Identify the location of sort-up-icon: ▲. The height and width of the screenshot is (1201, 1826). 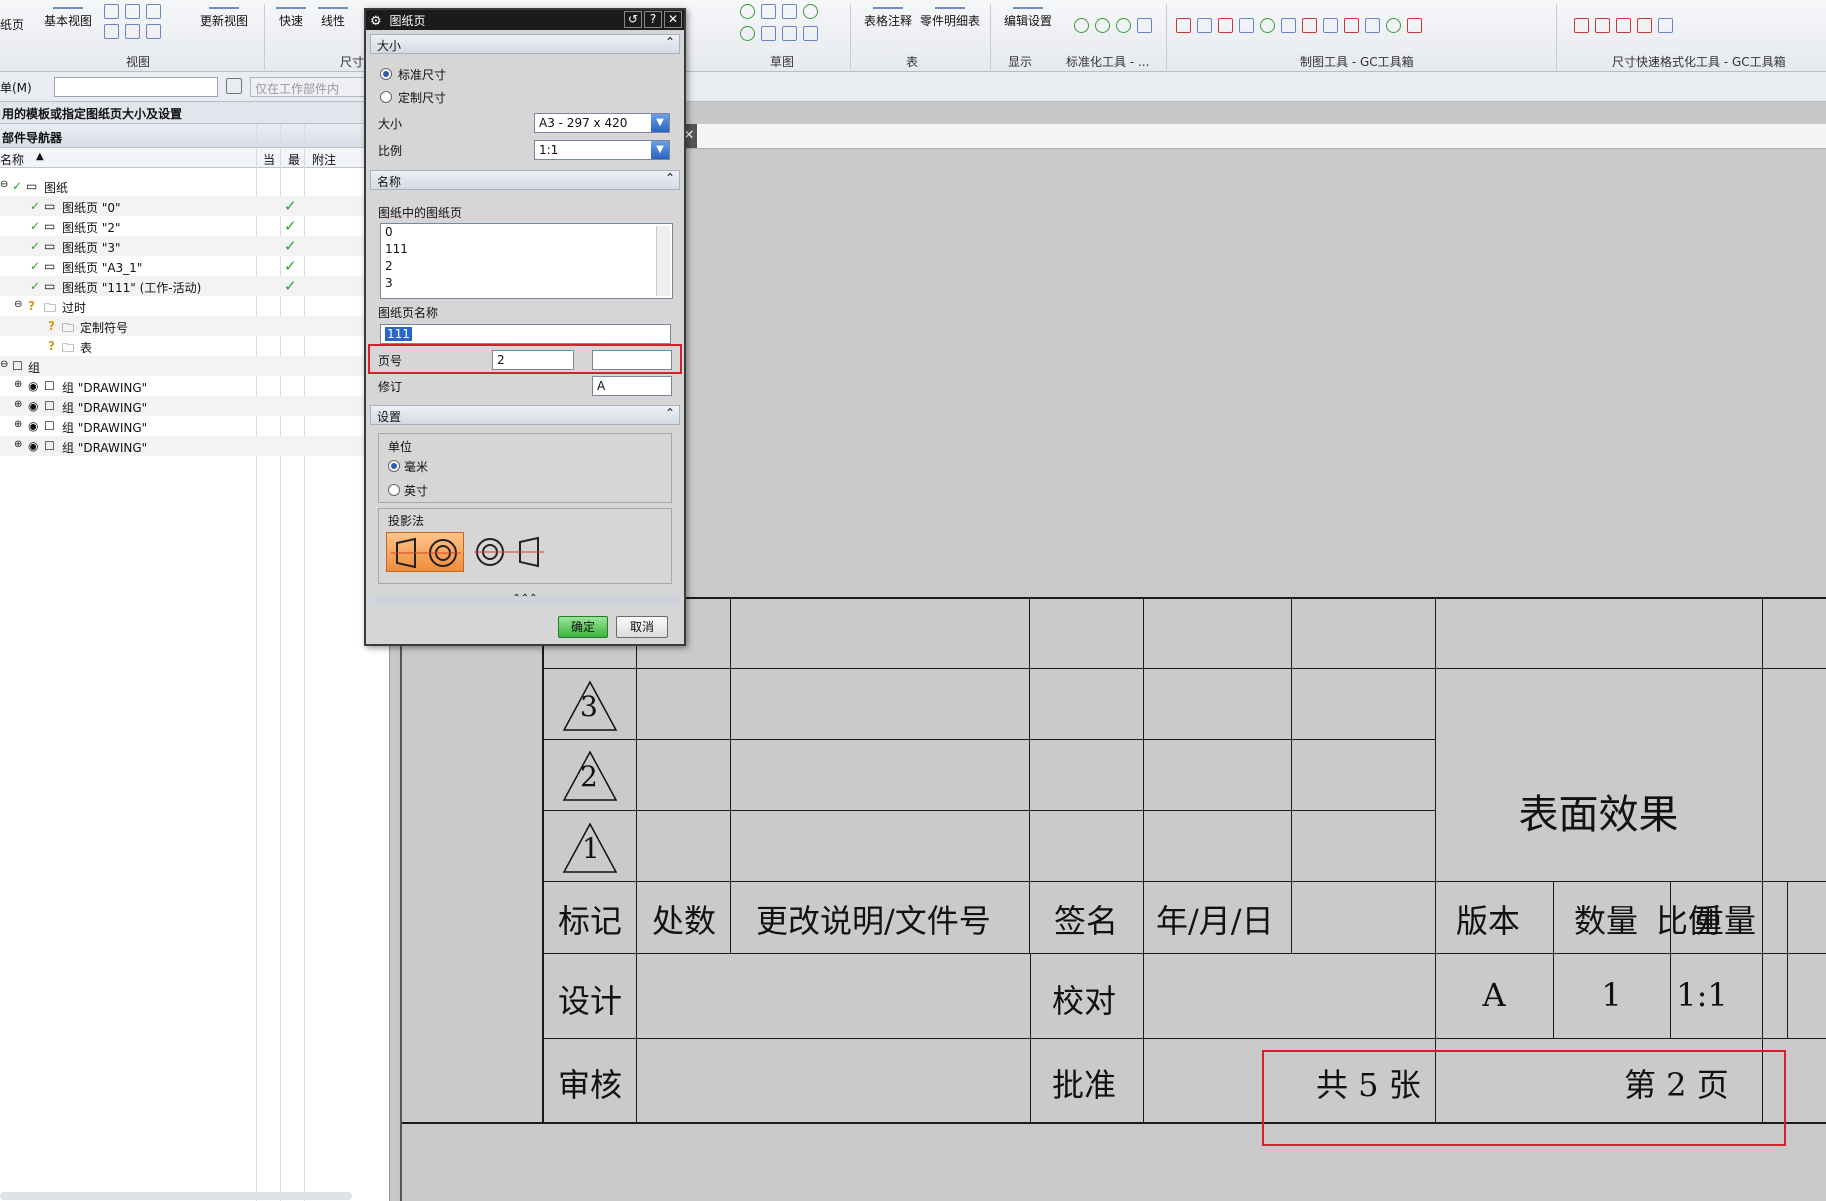
(40, 156).